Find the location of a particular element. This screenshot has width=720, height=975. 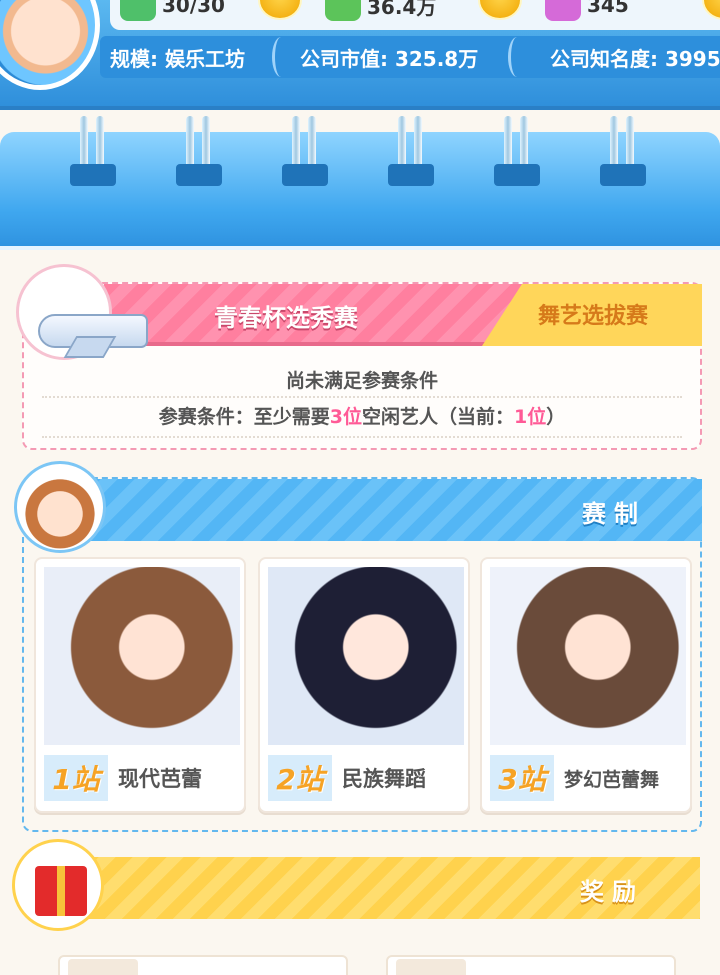

company-scale: 规模: 娱乐工坊 is located at coordinates (177, 58).